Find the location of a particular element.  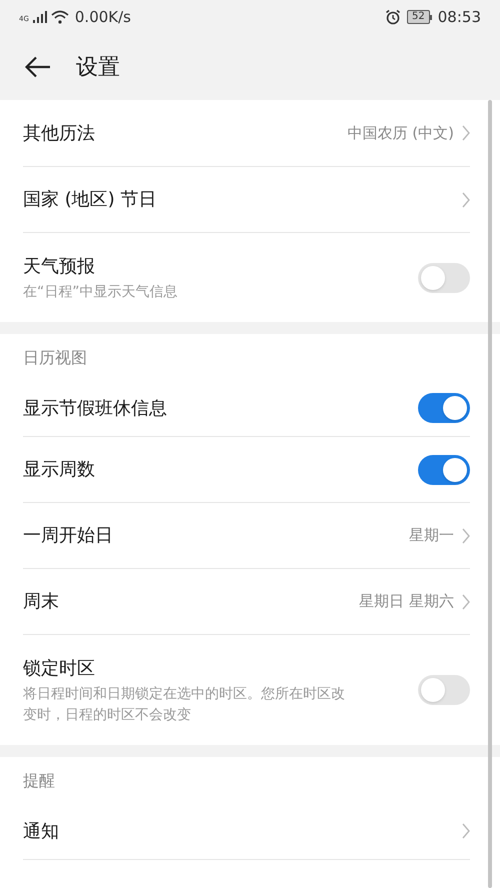

row-value: 星期日 星期六 is located at coordinates (406, 601).